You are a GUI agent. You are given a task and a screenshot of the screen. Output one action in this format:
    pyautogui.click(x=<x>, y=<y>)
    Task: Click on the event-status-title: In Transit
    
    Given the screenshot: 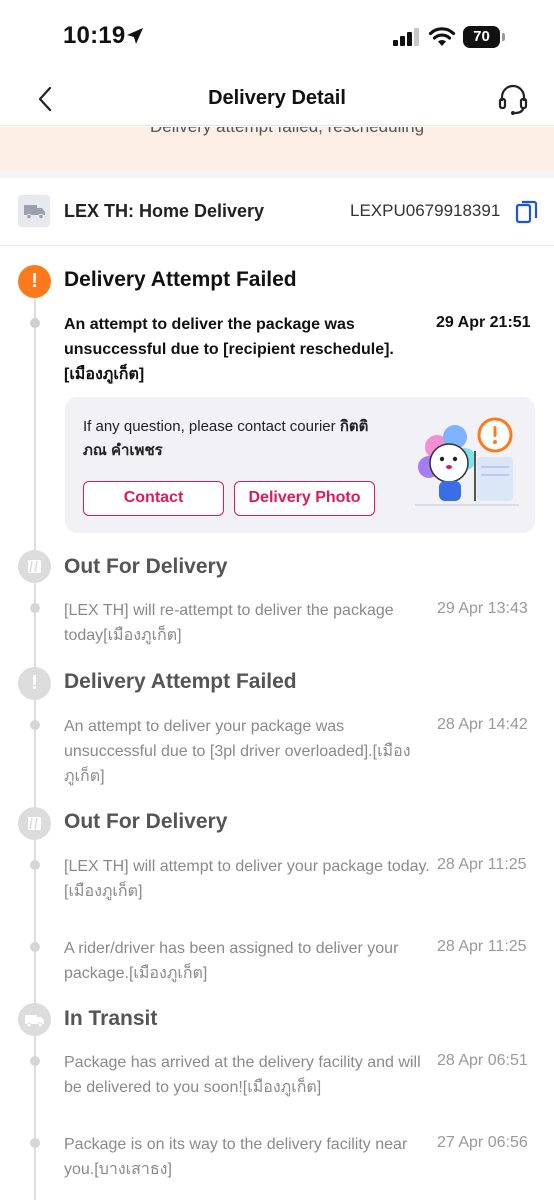 What is the action you would take?
    pyautogui.click(x=111, y=1018)
    